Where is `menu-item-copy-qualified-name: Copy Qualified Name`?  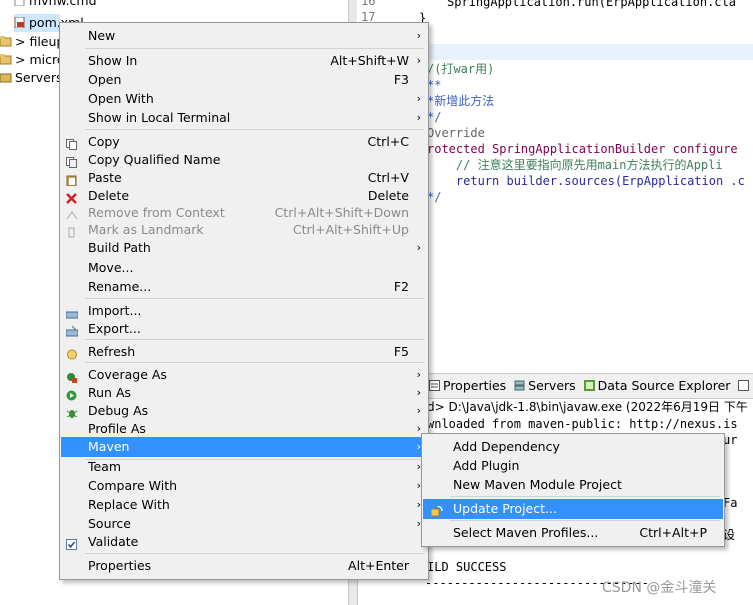 menu-item-copy-qualified-name: Copy Qualified Name is located at coordinates (244, 159).